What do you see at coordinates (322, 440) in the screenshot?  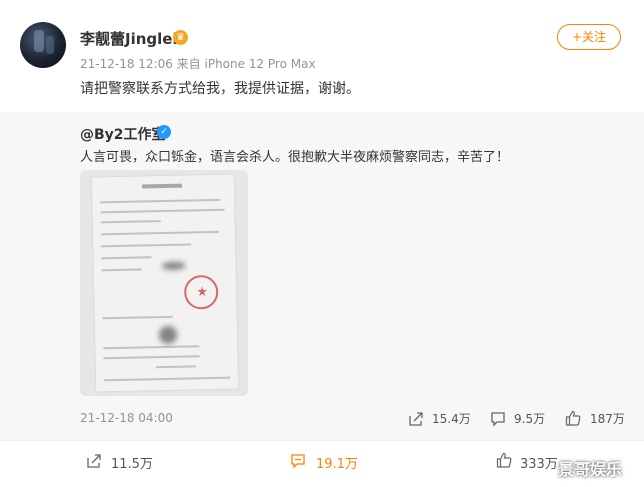 I see `divider` at bounding box center [322, 440].